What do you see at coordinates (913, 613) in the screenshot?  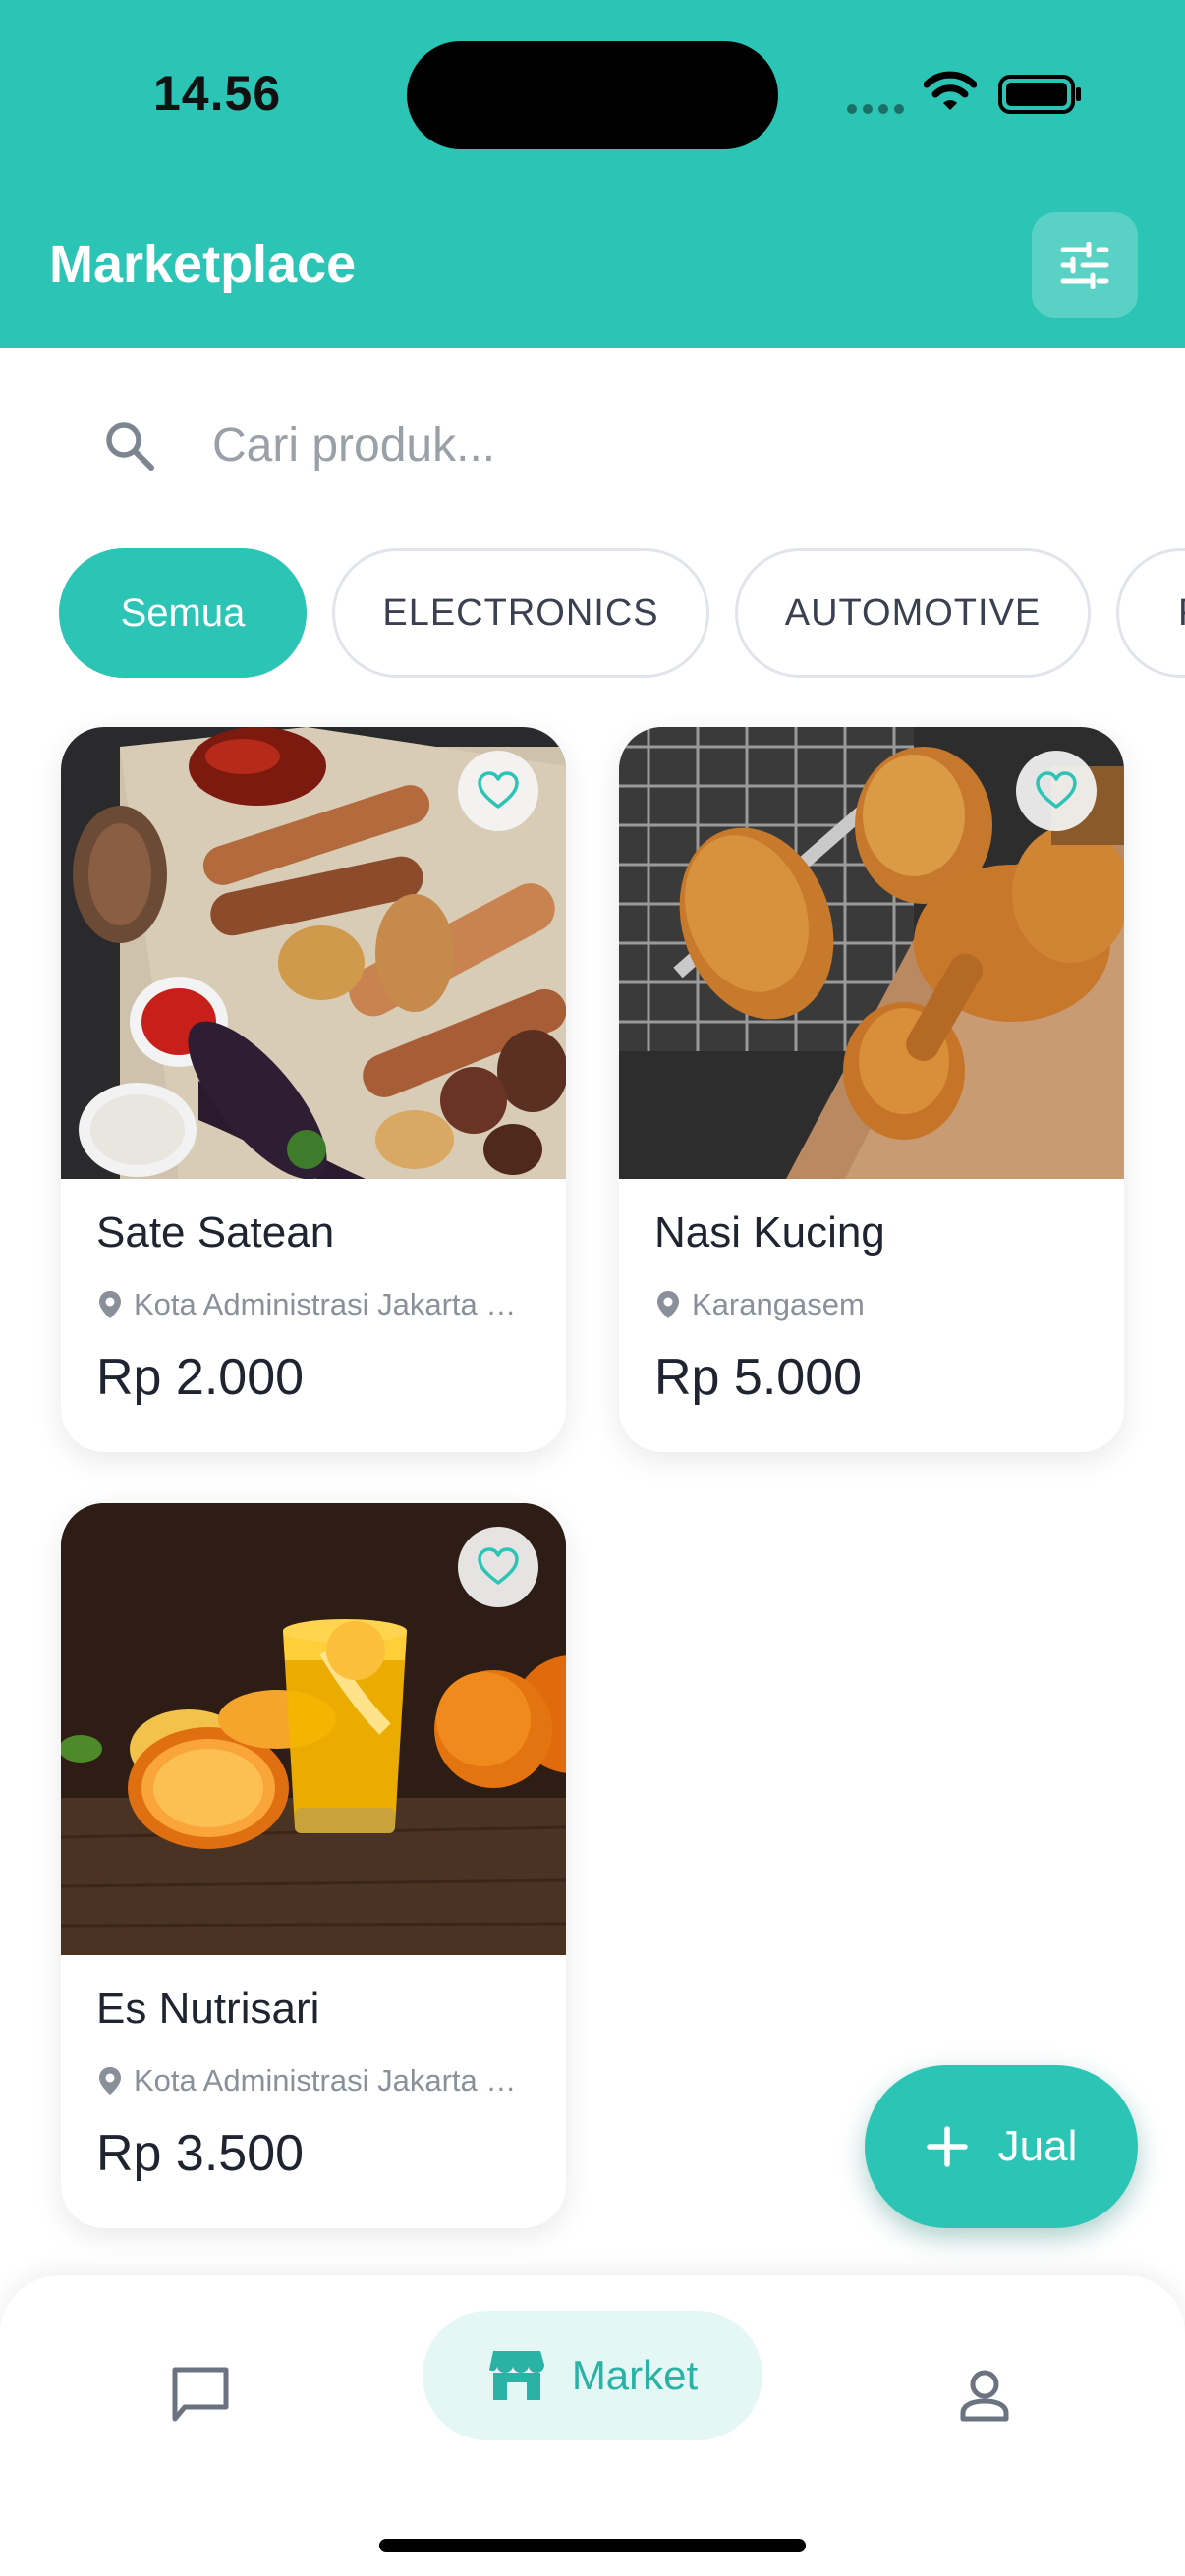 I see `chip-automotive: AUTOMOTIVE` at bounding box center [913, 613].